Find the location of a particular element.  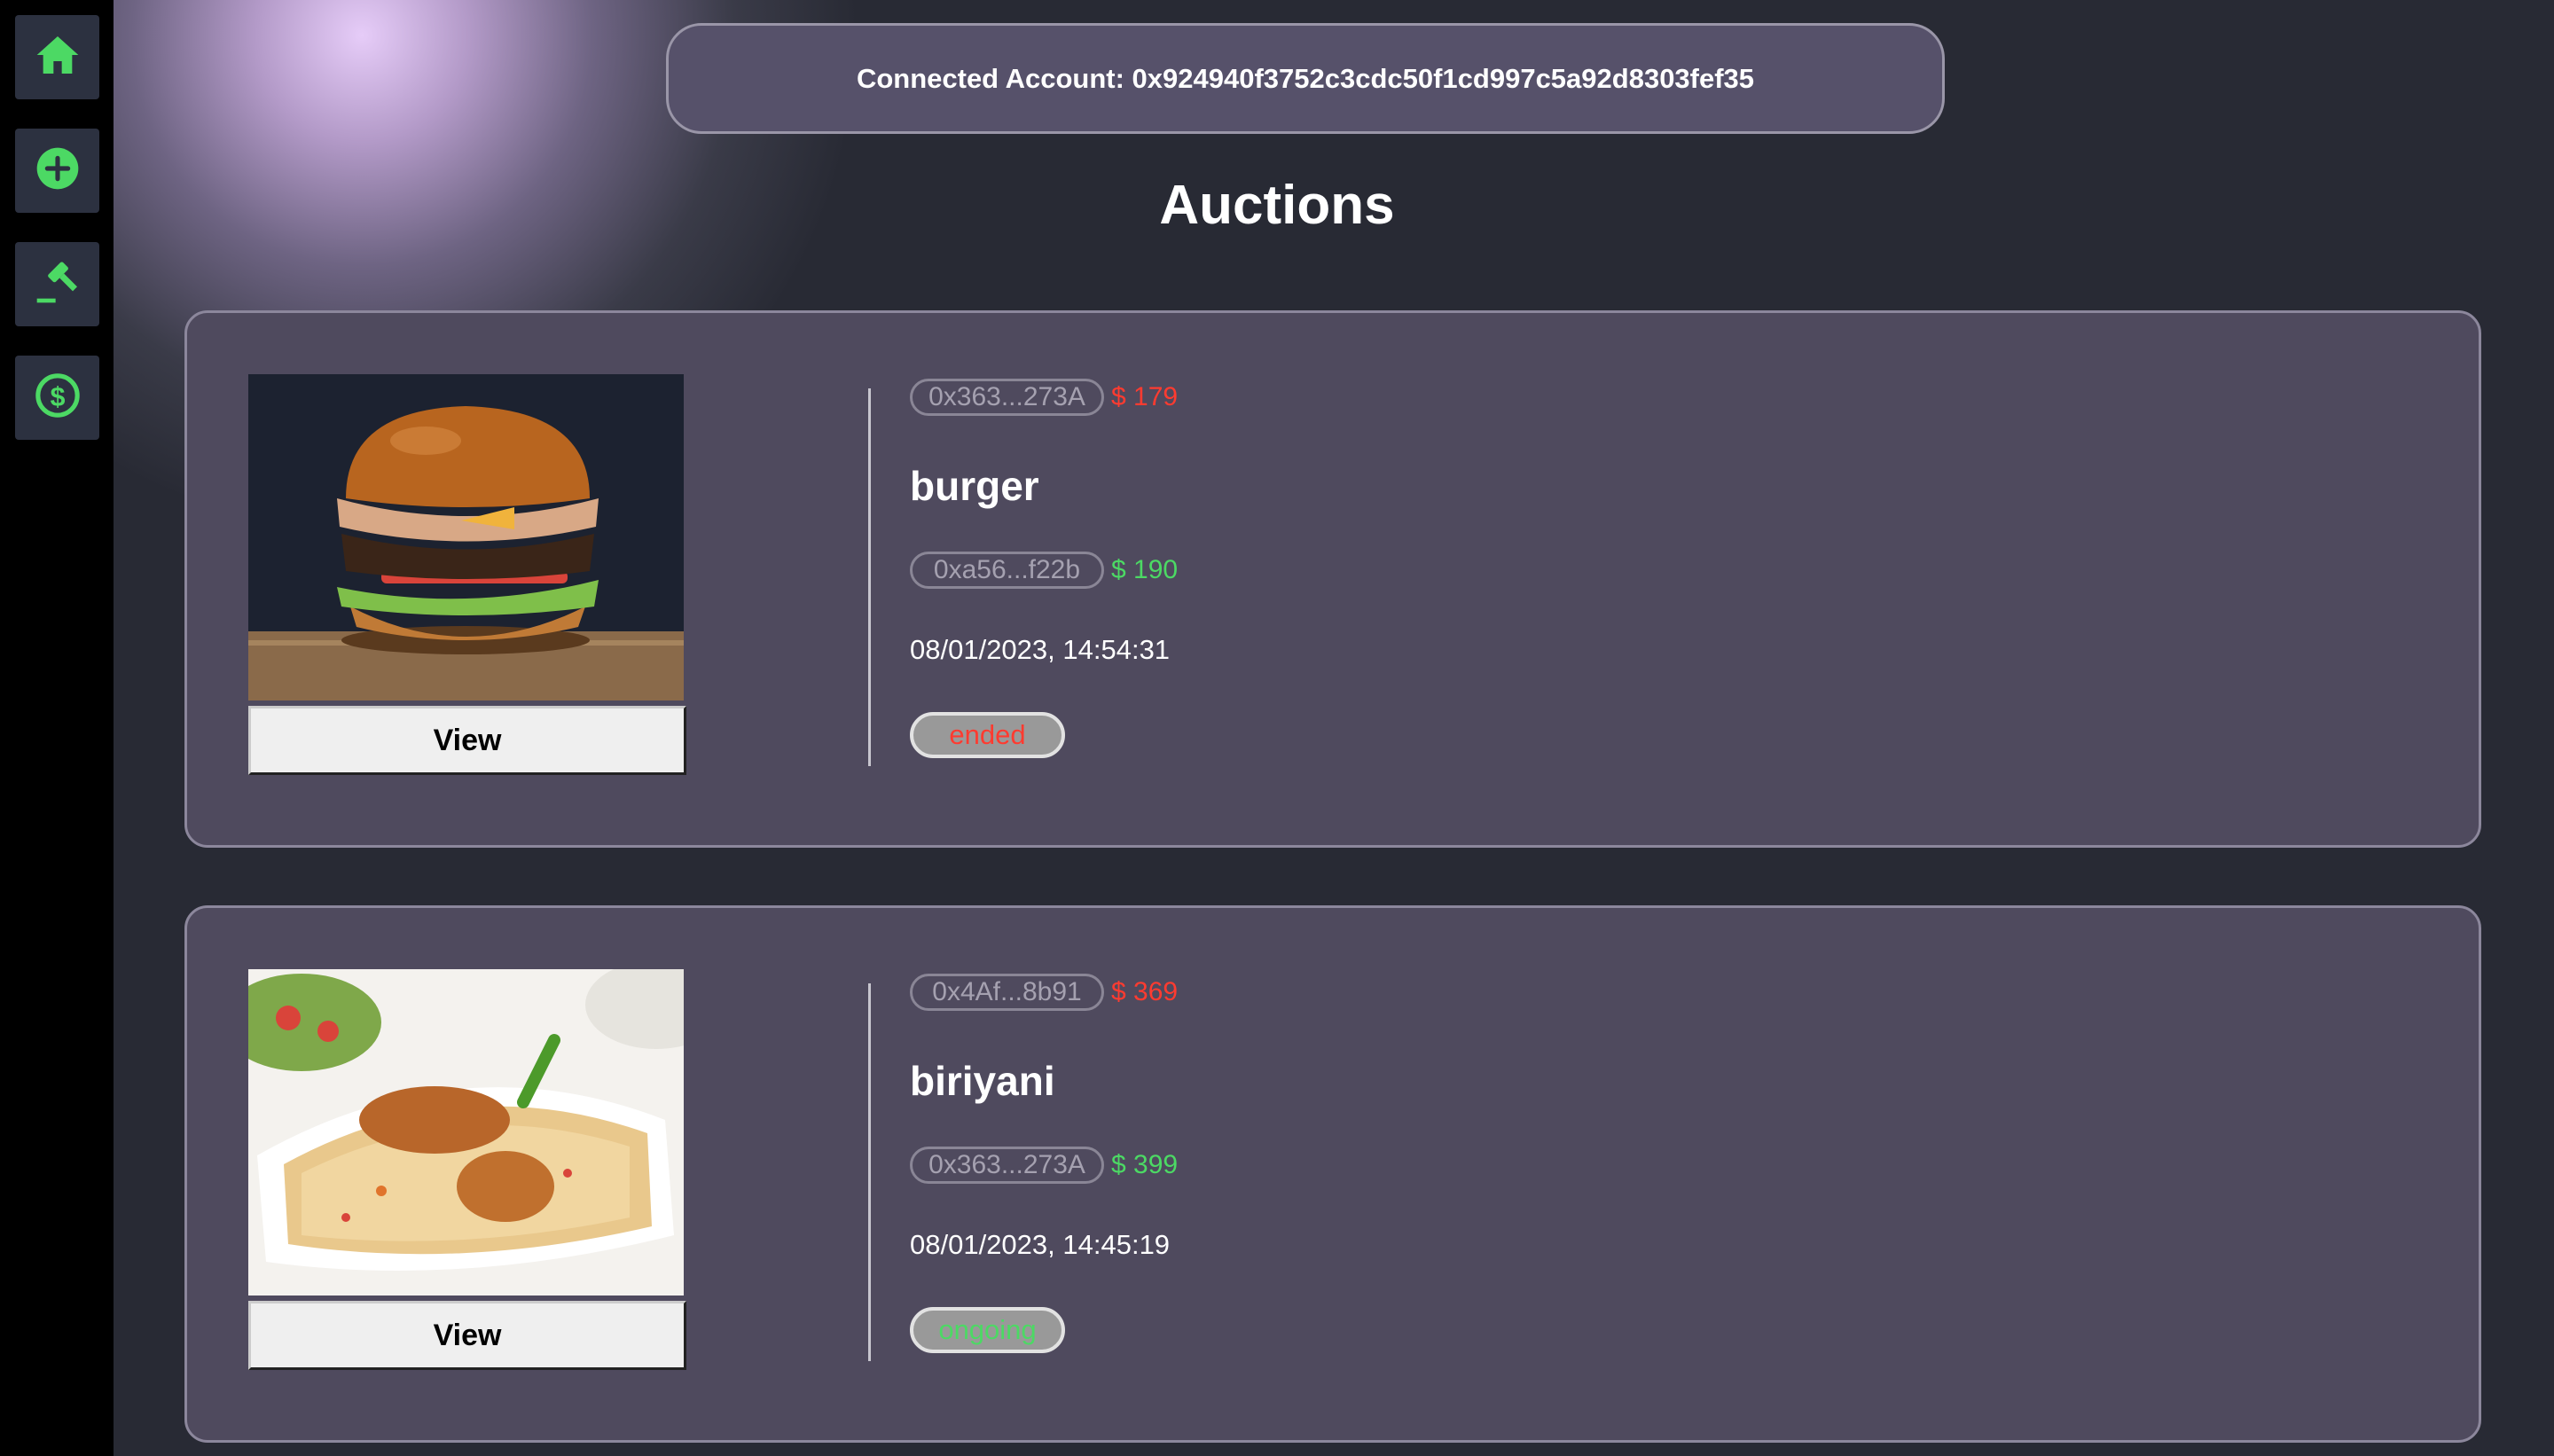

dollar-circle-icon: $ is located at coordinates (57, 398).